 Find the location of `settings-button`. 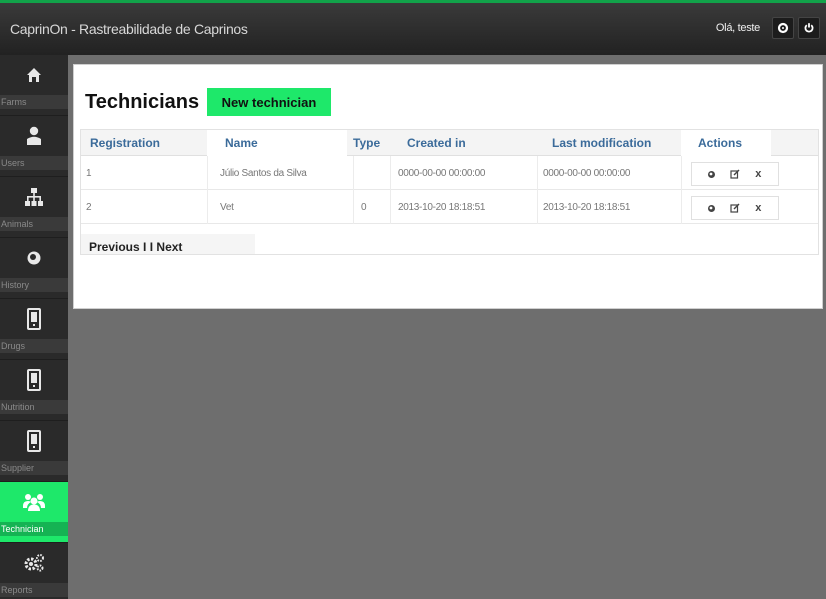

settings-button is located at coordinates (783, 28).